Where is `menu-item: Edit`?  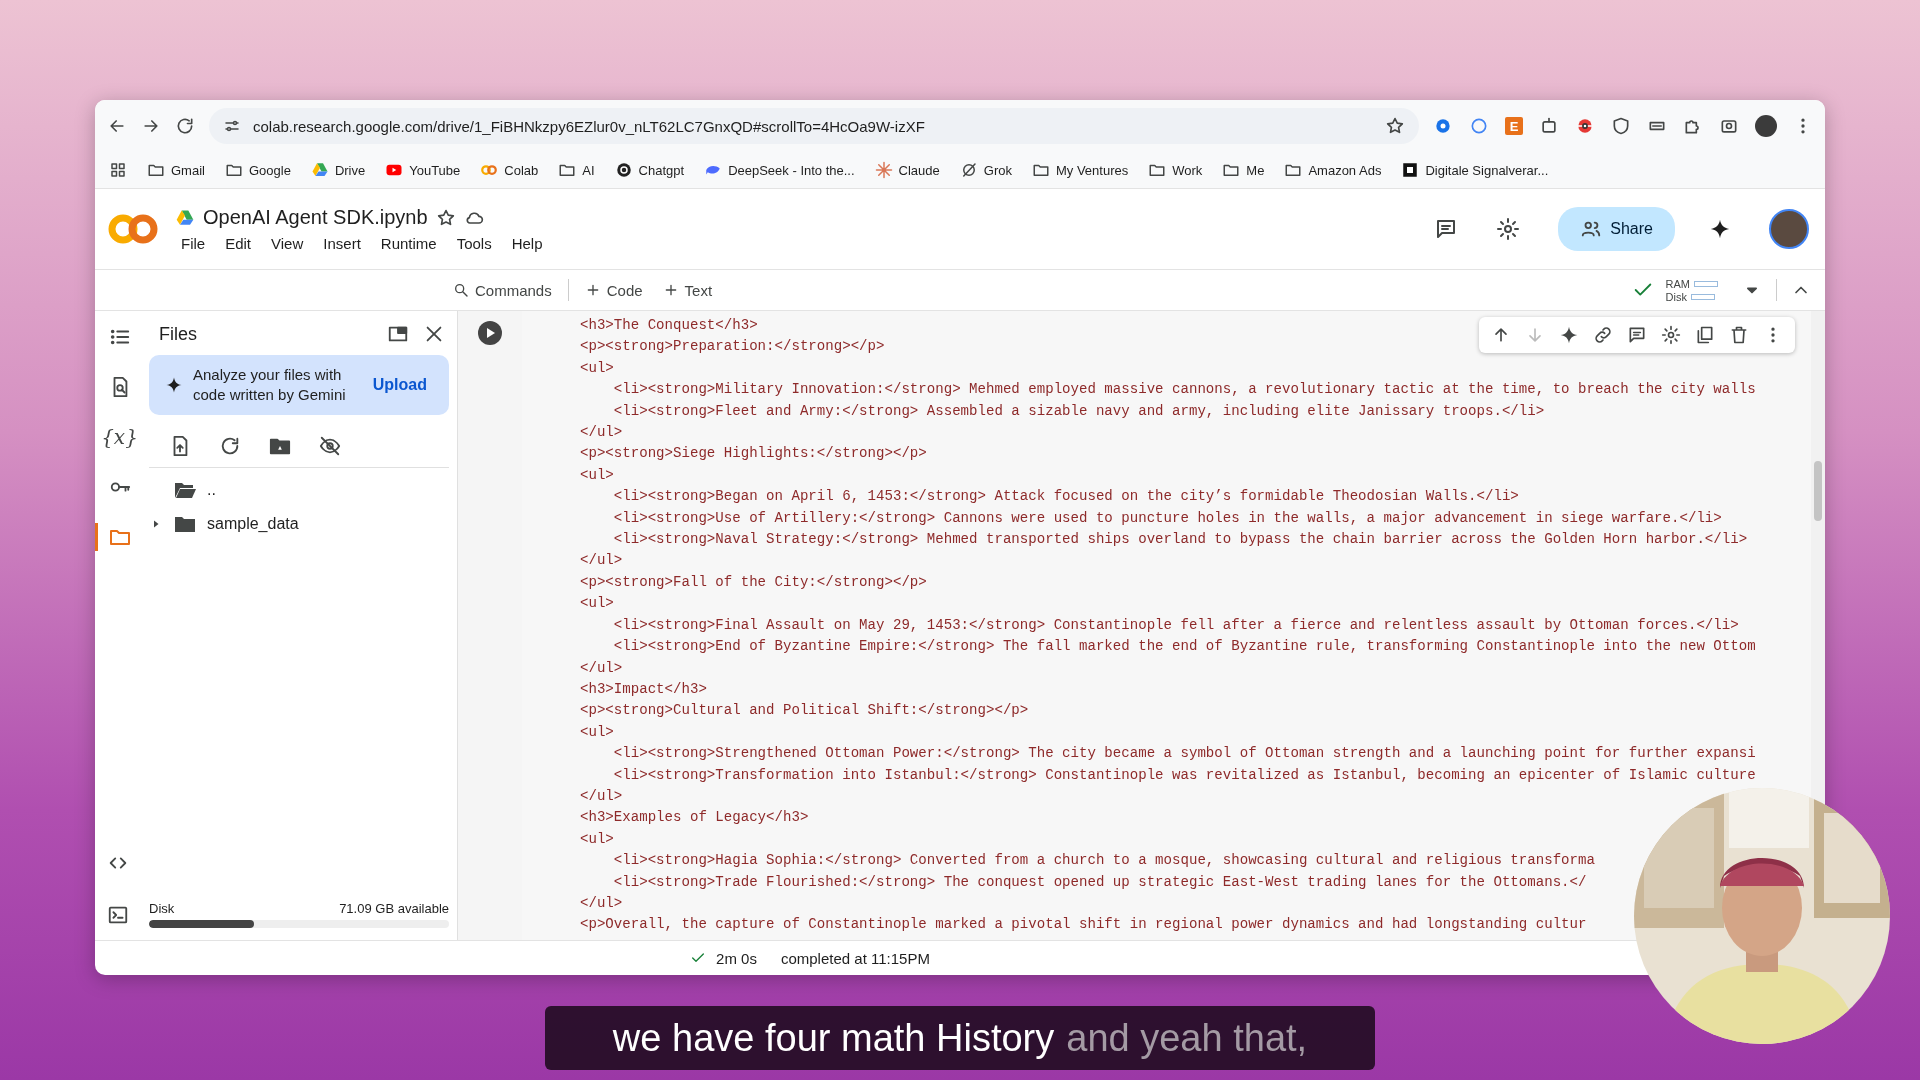 menu-item: Edit is located at coordinates (238, 243).